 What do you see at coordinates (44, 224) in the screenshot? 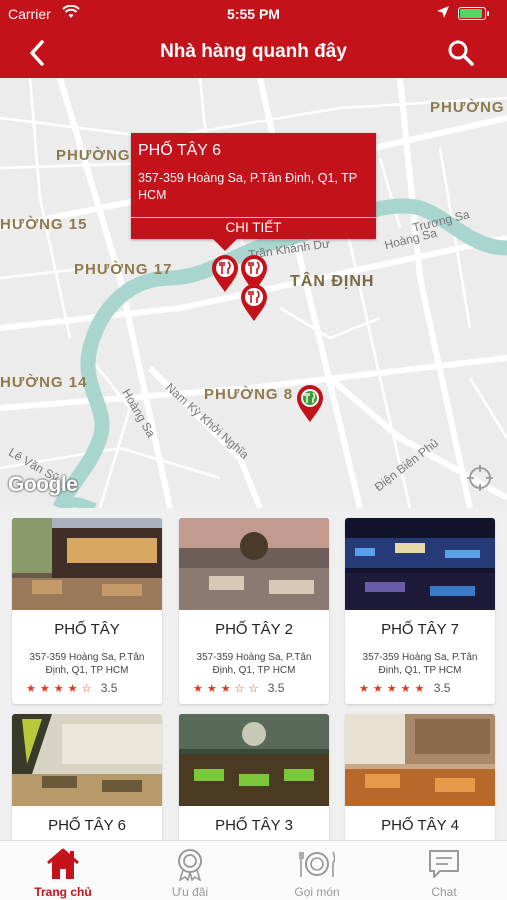
I see `area-label: HƯỜNG 15` at bounding box center [44, 224].